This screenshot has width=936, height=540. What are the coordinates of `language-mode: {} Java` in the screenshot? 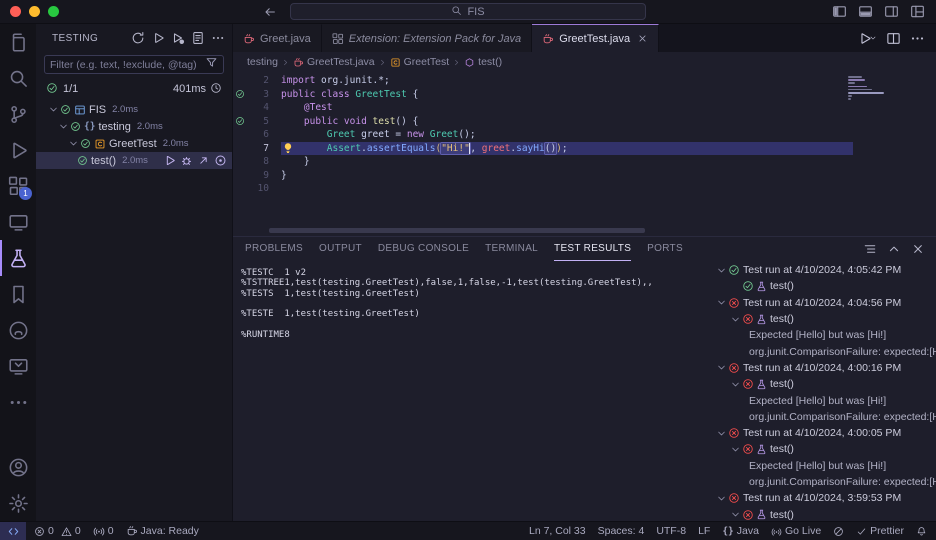 It's located at (740, 531).